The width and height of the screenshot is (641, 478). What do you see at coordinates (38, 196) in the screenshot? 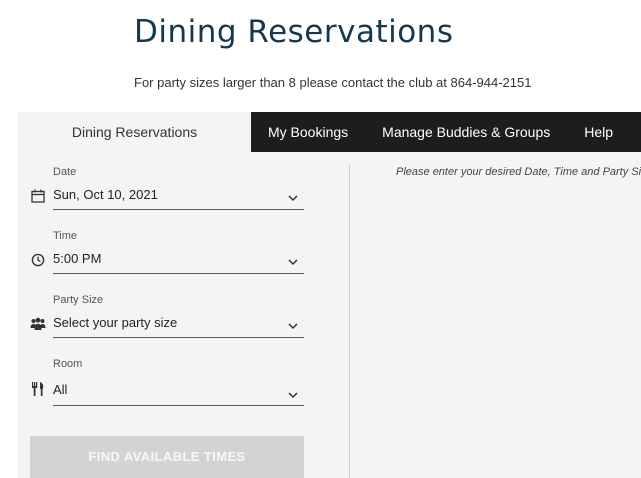
I see `calendar-icon` at bounding box center [38, 196].